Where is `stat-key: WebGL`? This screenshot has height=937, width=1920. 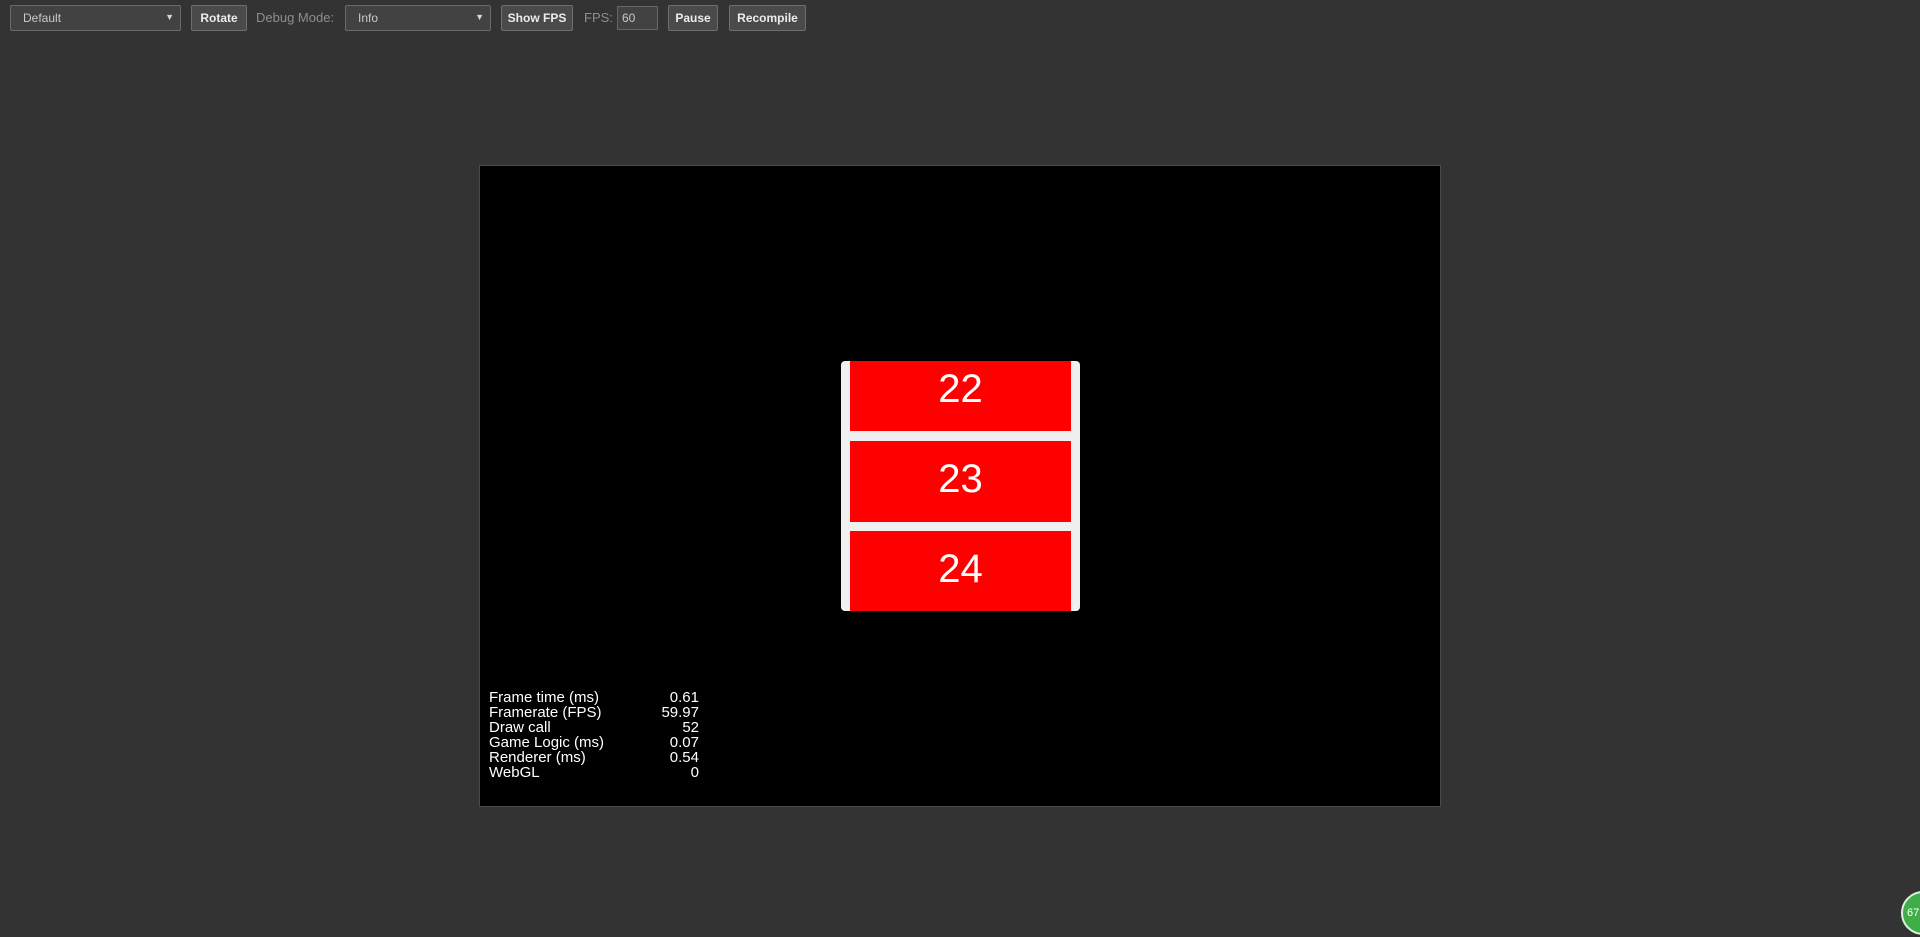 stat-key: WebGL is located at coordinates (514, 772).